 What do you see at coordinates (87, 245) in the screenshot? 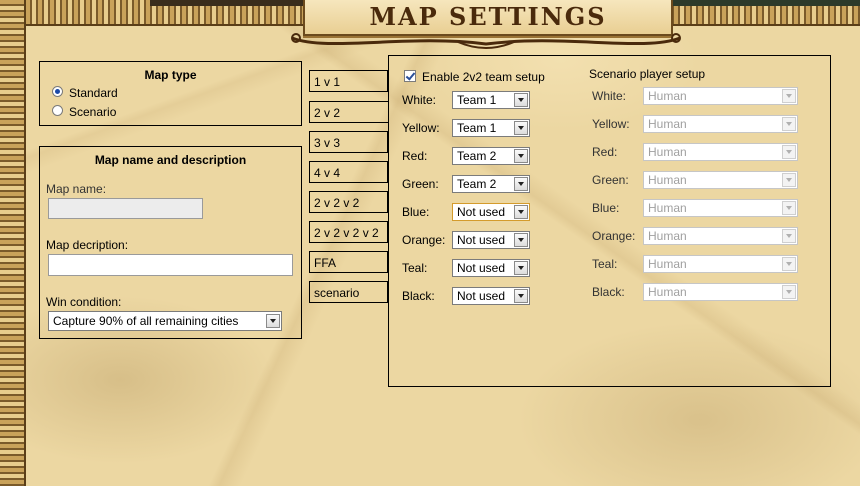
I see `map-description-label: Map decription:` at bounding box center [87, 245].